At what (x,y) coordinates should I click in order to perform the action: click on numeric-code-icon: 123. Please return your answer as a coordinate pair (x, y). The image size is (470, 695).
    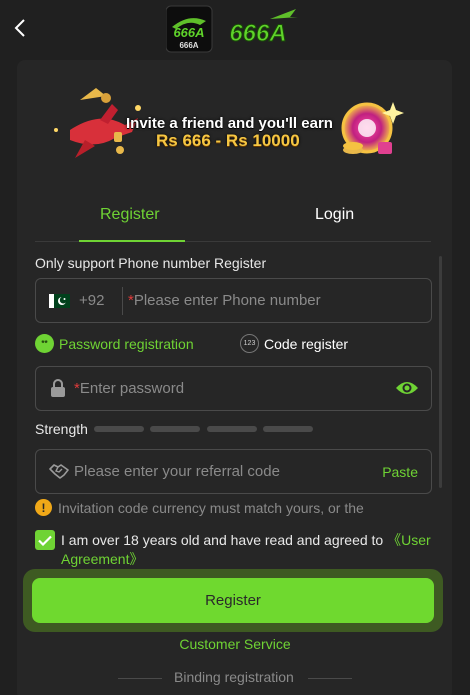
    Looking at the image, I should click on (249, 343).